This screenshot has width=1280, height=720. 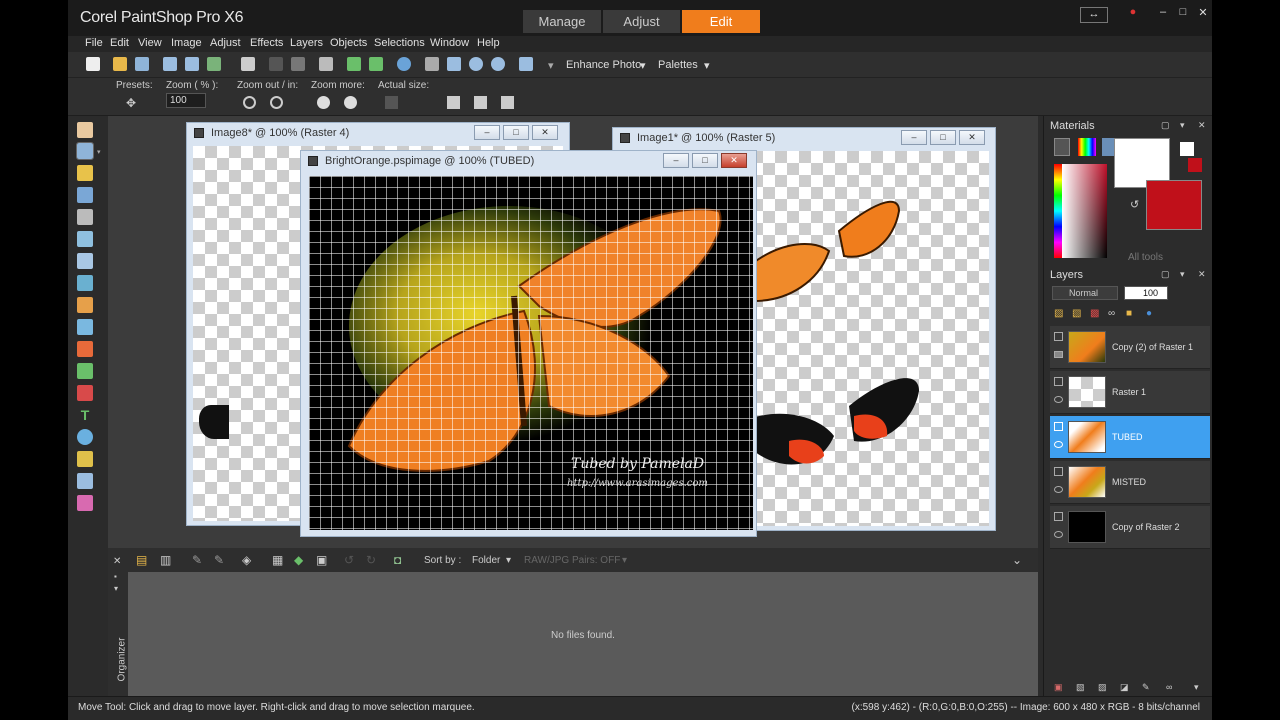 I want to click on menu-window: Window, so click(x=449, y=43).